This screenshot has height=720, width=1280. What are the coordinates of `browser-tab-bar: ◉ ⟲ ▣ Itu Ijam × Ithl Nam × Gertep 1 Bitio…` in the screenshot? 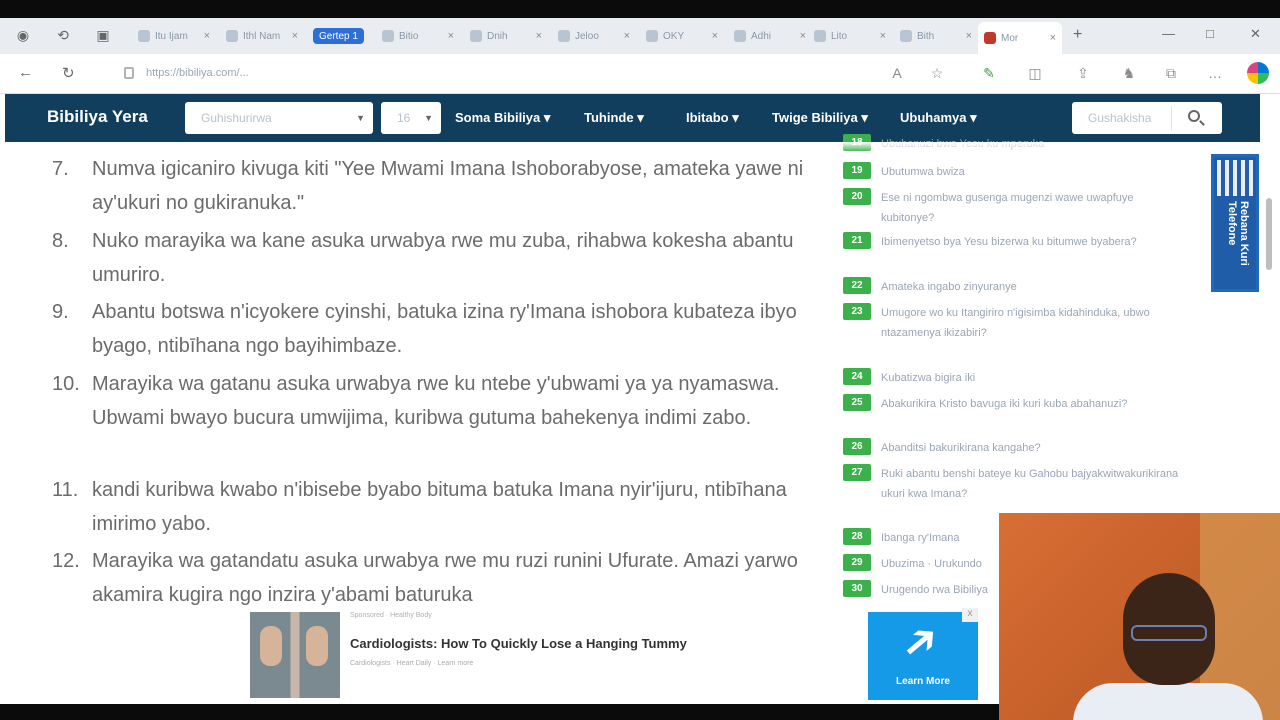 It's located at (640, 36).